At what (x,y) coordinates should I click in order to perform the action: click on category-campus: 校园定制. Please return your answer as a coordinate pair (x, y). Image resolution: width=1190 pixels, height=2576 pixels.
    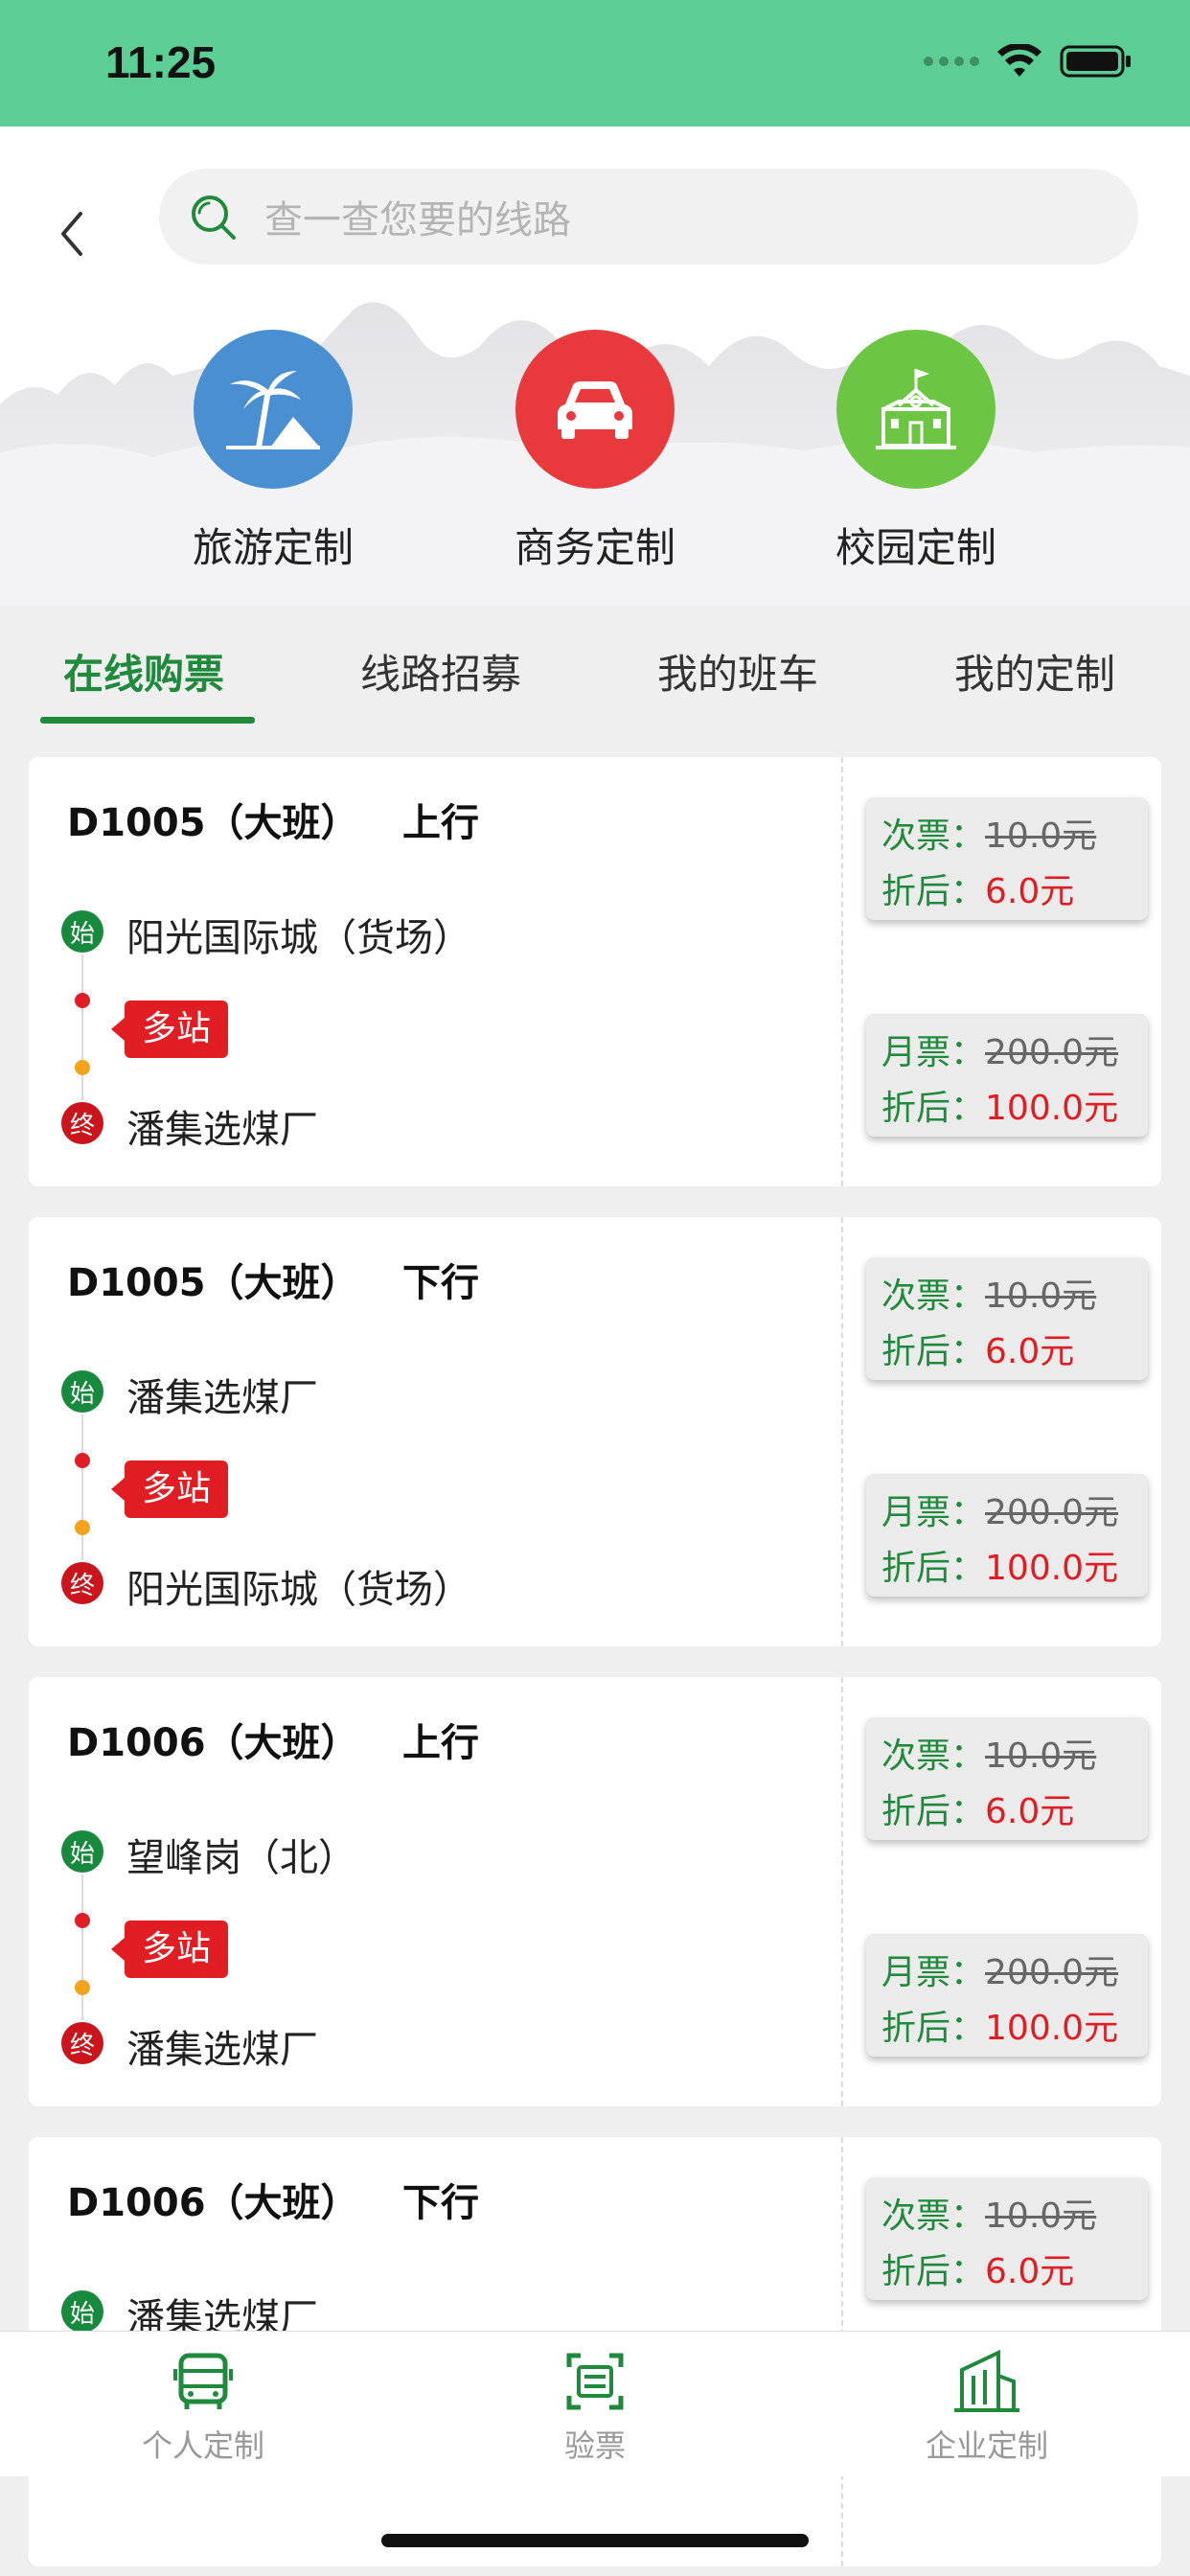
    Looking at the image, I should click on (916, 452).